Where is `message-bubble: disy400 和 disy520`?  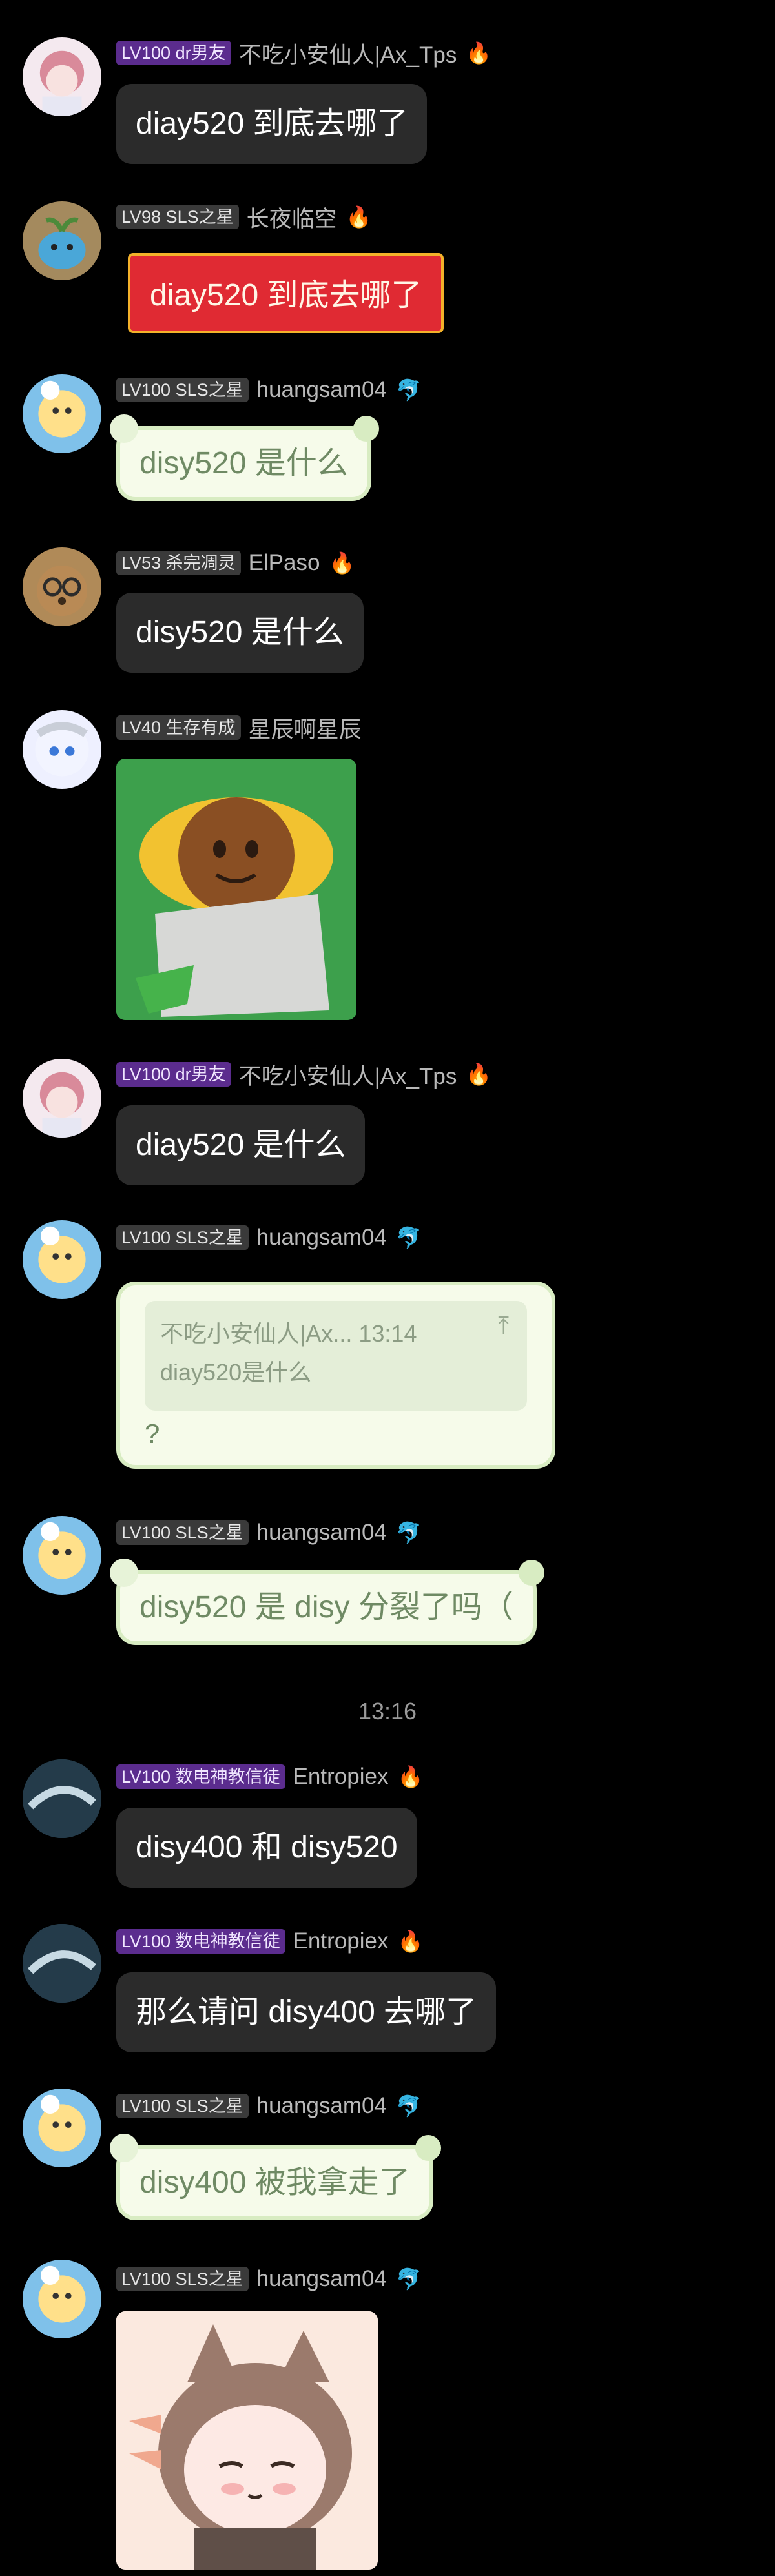 message-bubble: disy400 和 disy520 is located at coordinates (266, 1848).